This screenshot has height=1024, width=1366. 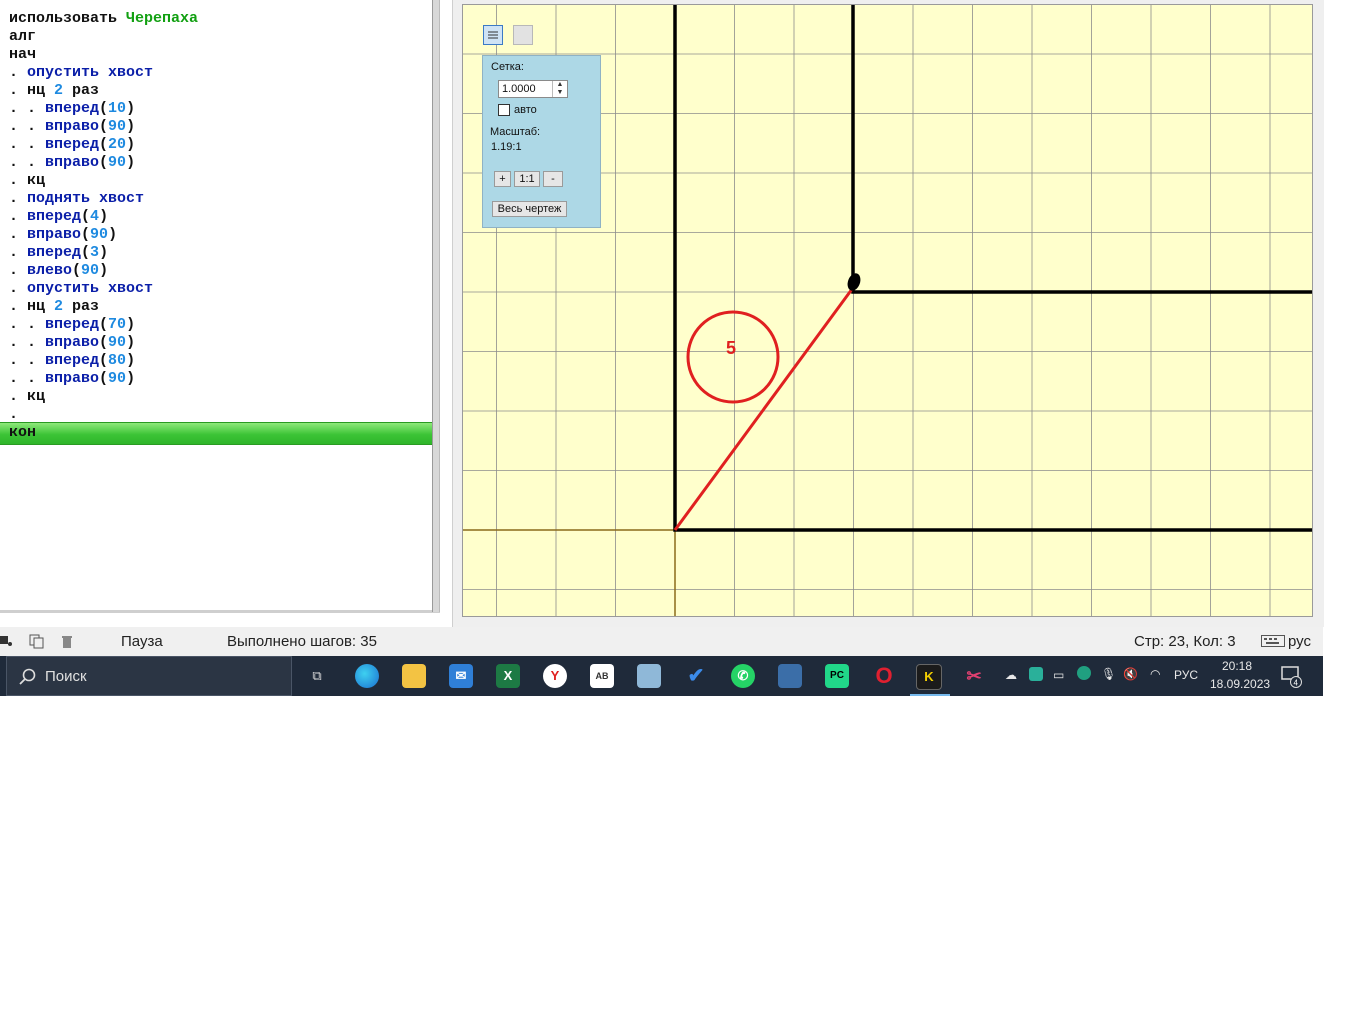 What do you see at coordinates (555, 676) in the screenshot?
I see `yandex-browser-icon: Y` at bounding box center [555, 676].